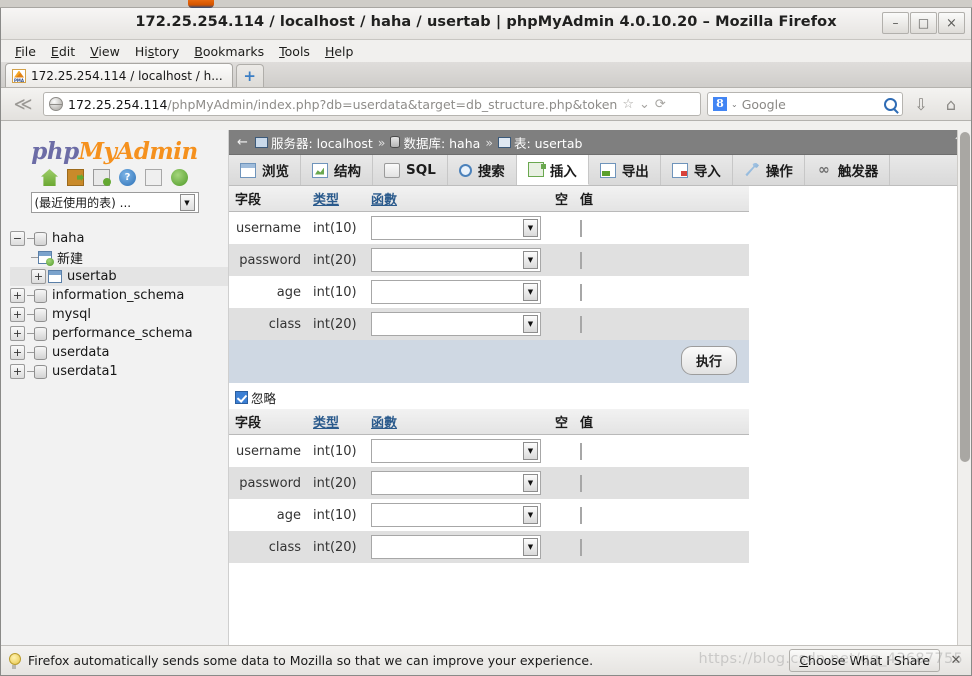  Describe the element at coordinates (119, 371) in the screenshot. I see `tree-item-userdata1: + userdata1` at that location.